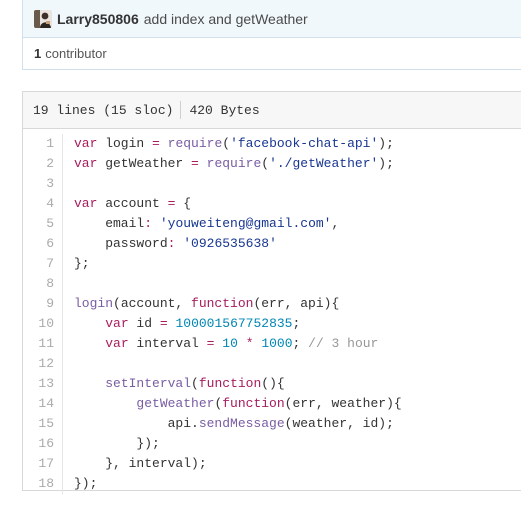 The image size is (521, 513). What do you see at coordinates (272, 284) in the screenshot?
I see `code-line: 8` at bounding box center [272, 284].